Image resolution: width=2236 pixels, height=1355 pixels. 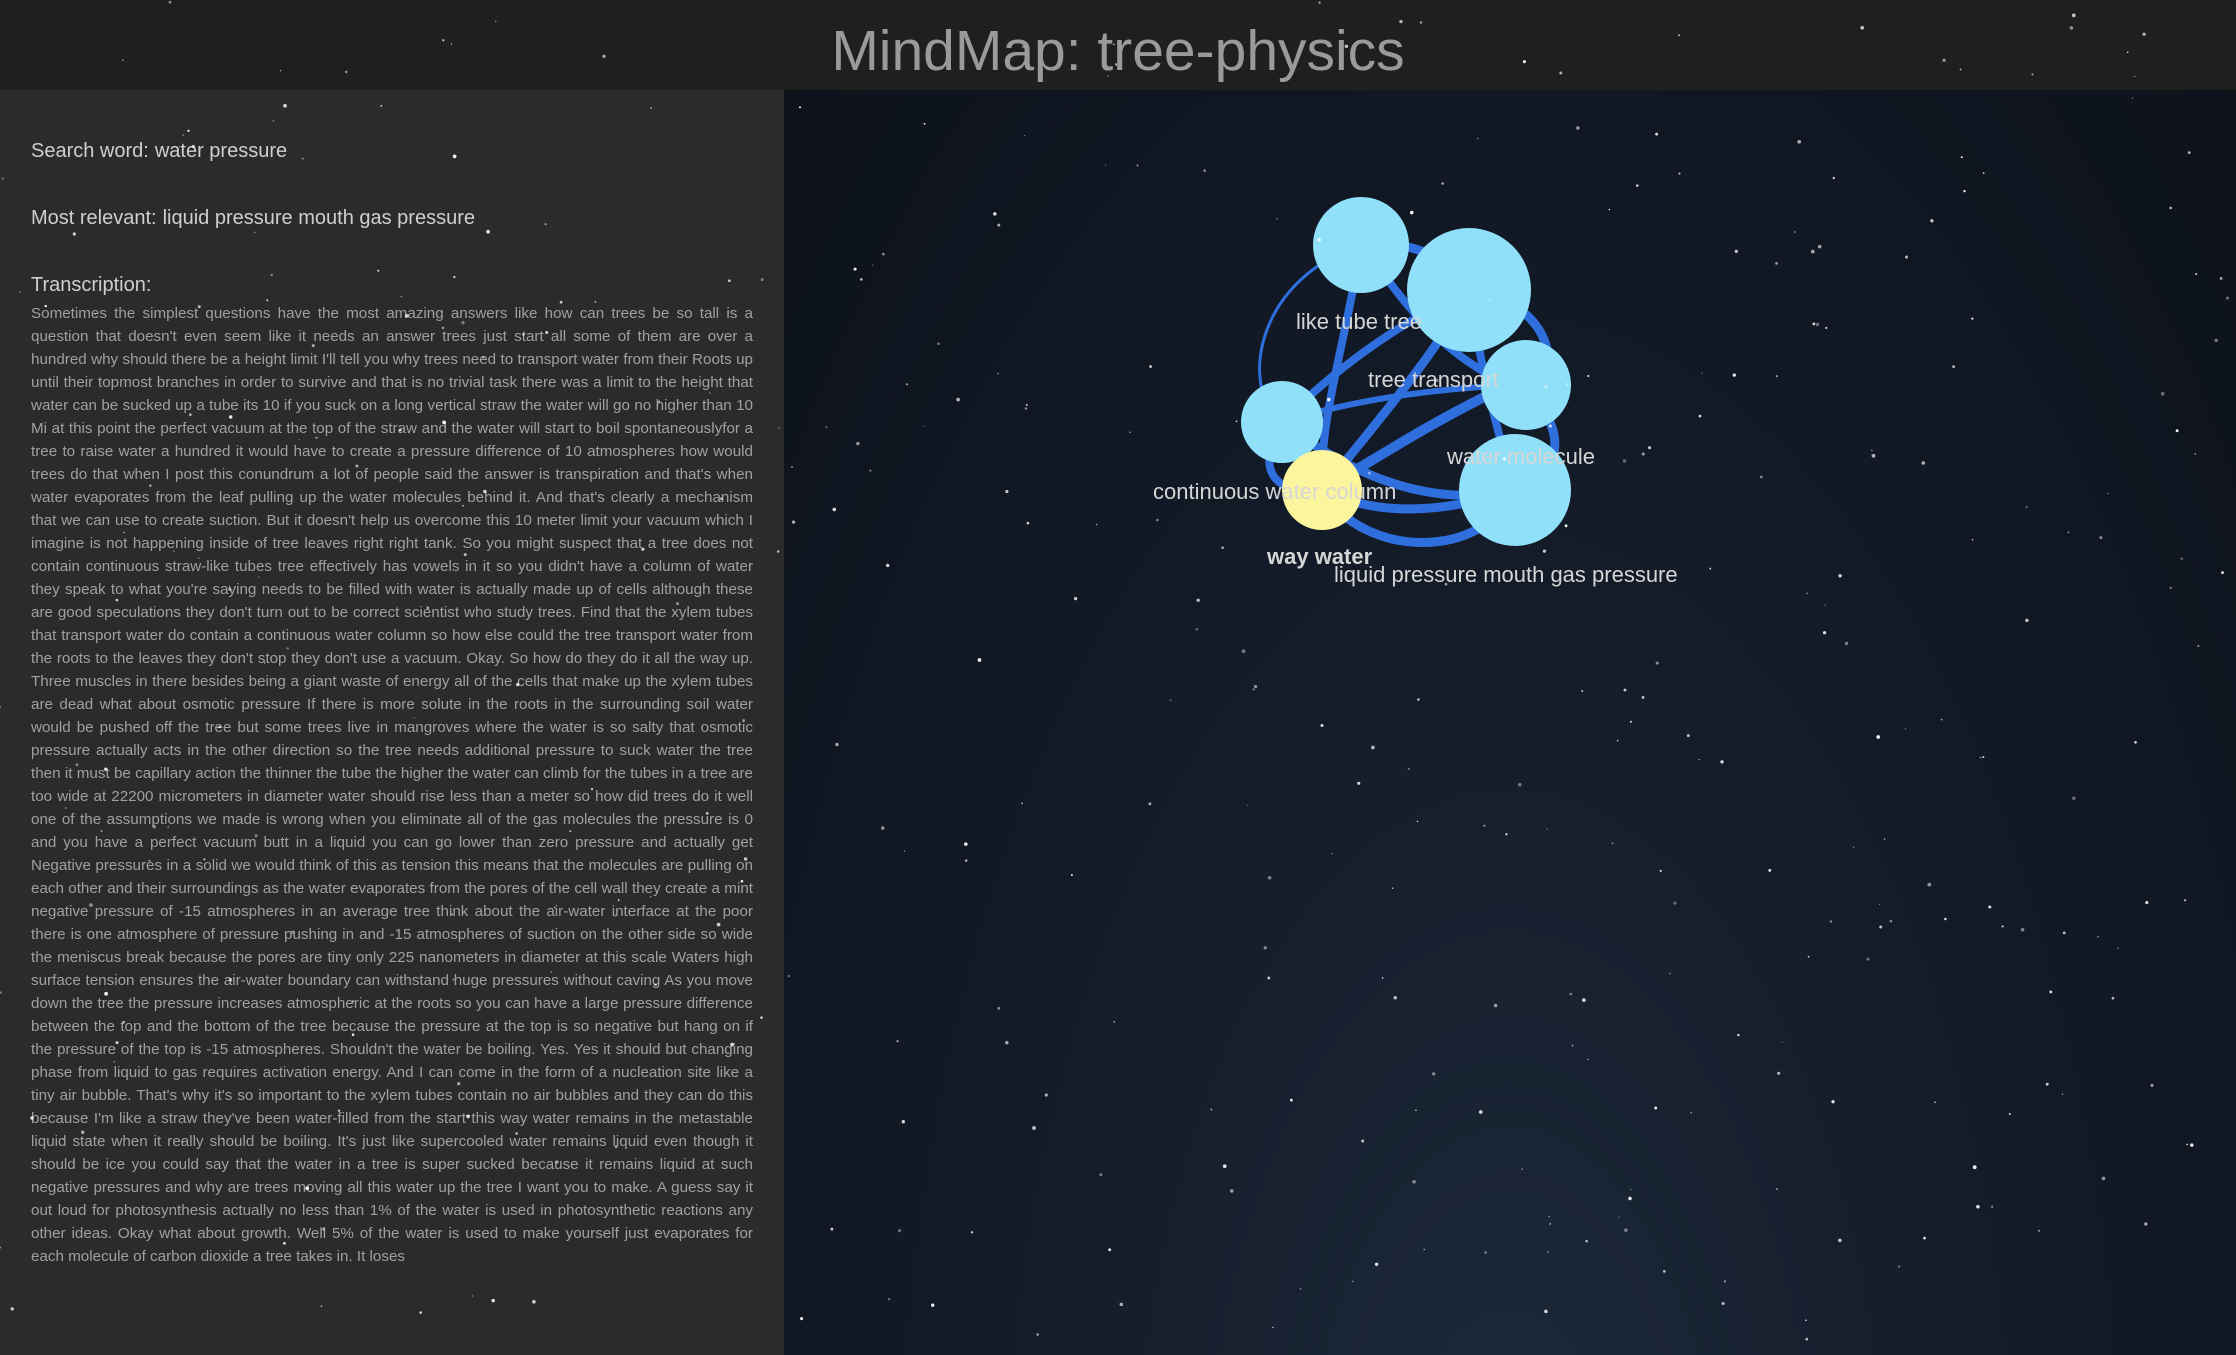 I want to click on node-label-tree-transport: tree transport, so click(x=1433, y=379).